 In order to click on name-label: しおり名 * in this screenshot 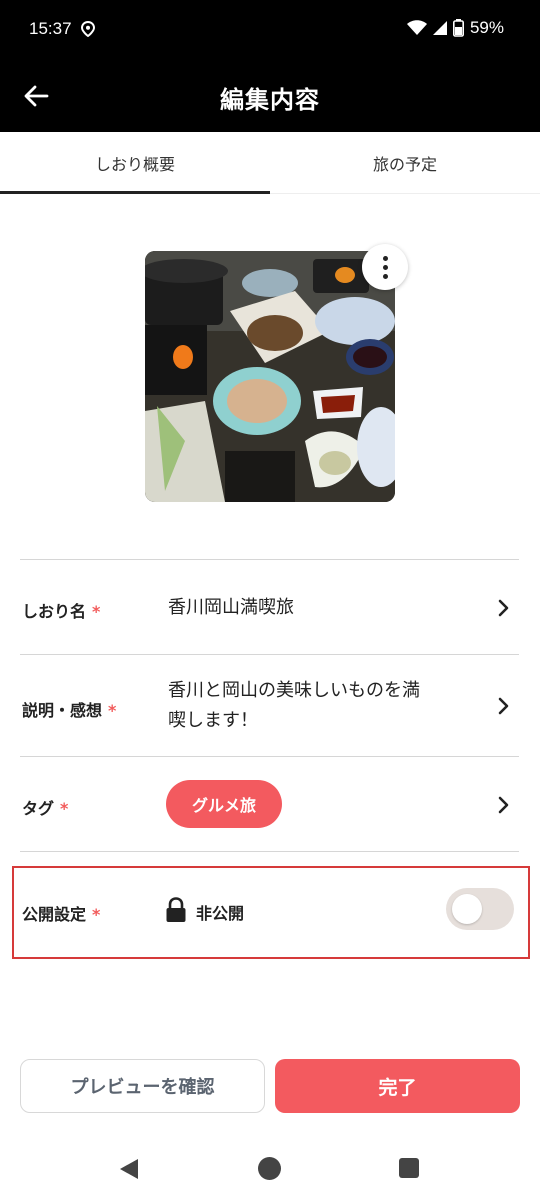, I will do `click(61, 611)`.